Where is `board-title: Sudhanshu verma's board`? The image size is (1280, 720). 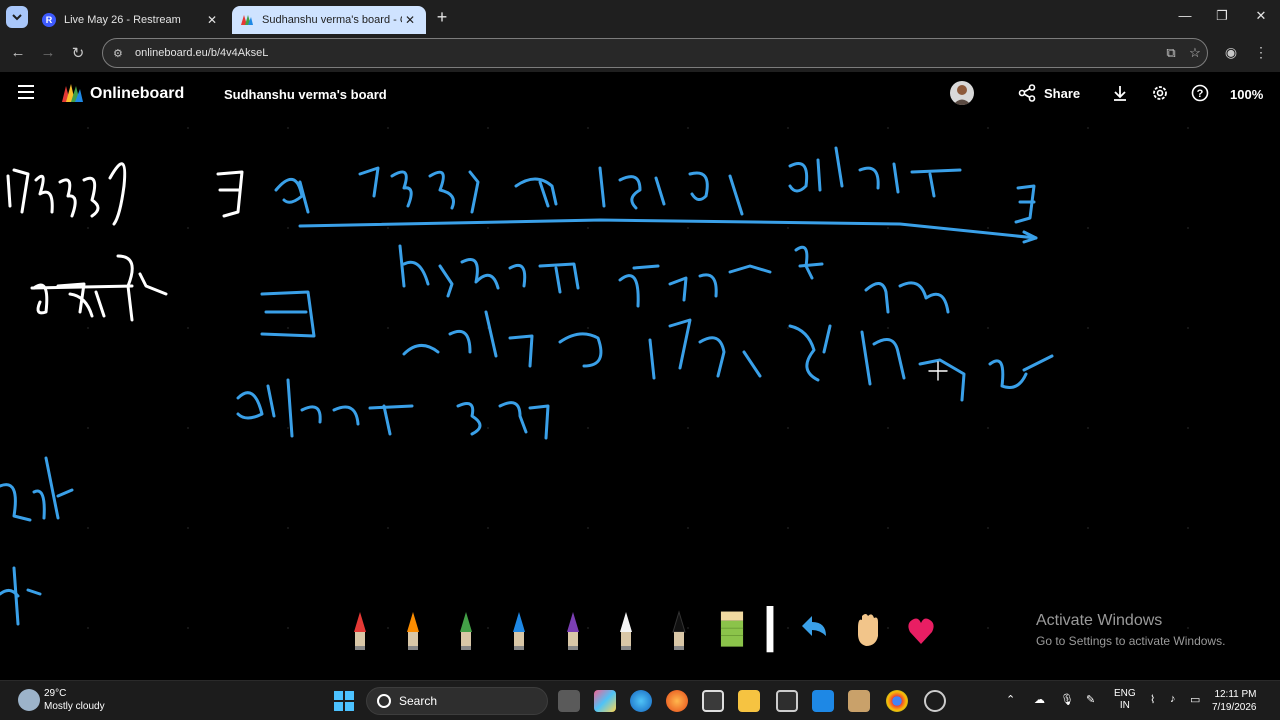
board-title: Sudhanshu verma's board is located at coordinates (305, 94).